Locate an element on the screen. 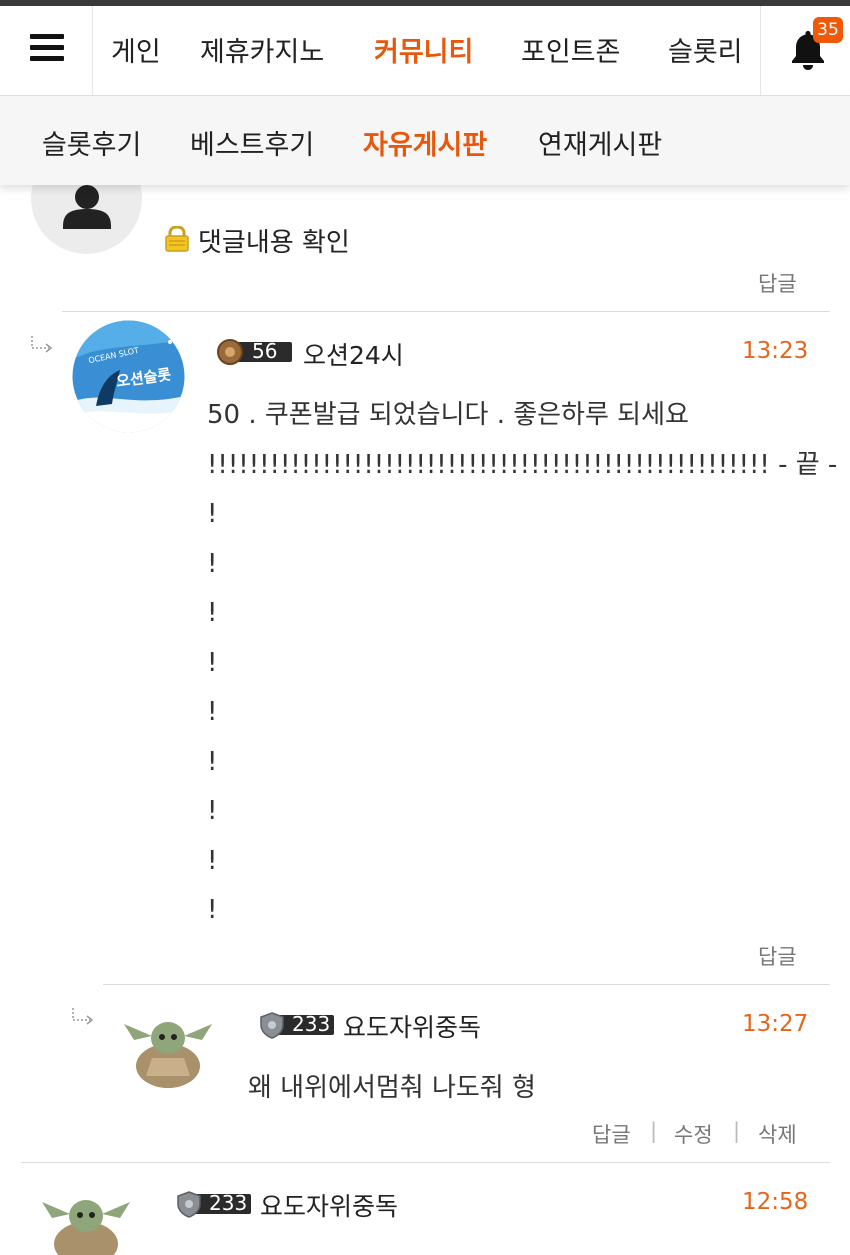 The width and height of the screenshot is (850, 1255). avatar-ocean-slot: OCEAN SLOT 오션슬롯 is located at coordinates (128, 376).